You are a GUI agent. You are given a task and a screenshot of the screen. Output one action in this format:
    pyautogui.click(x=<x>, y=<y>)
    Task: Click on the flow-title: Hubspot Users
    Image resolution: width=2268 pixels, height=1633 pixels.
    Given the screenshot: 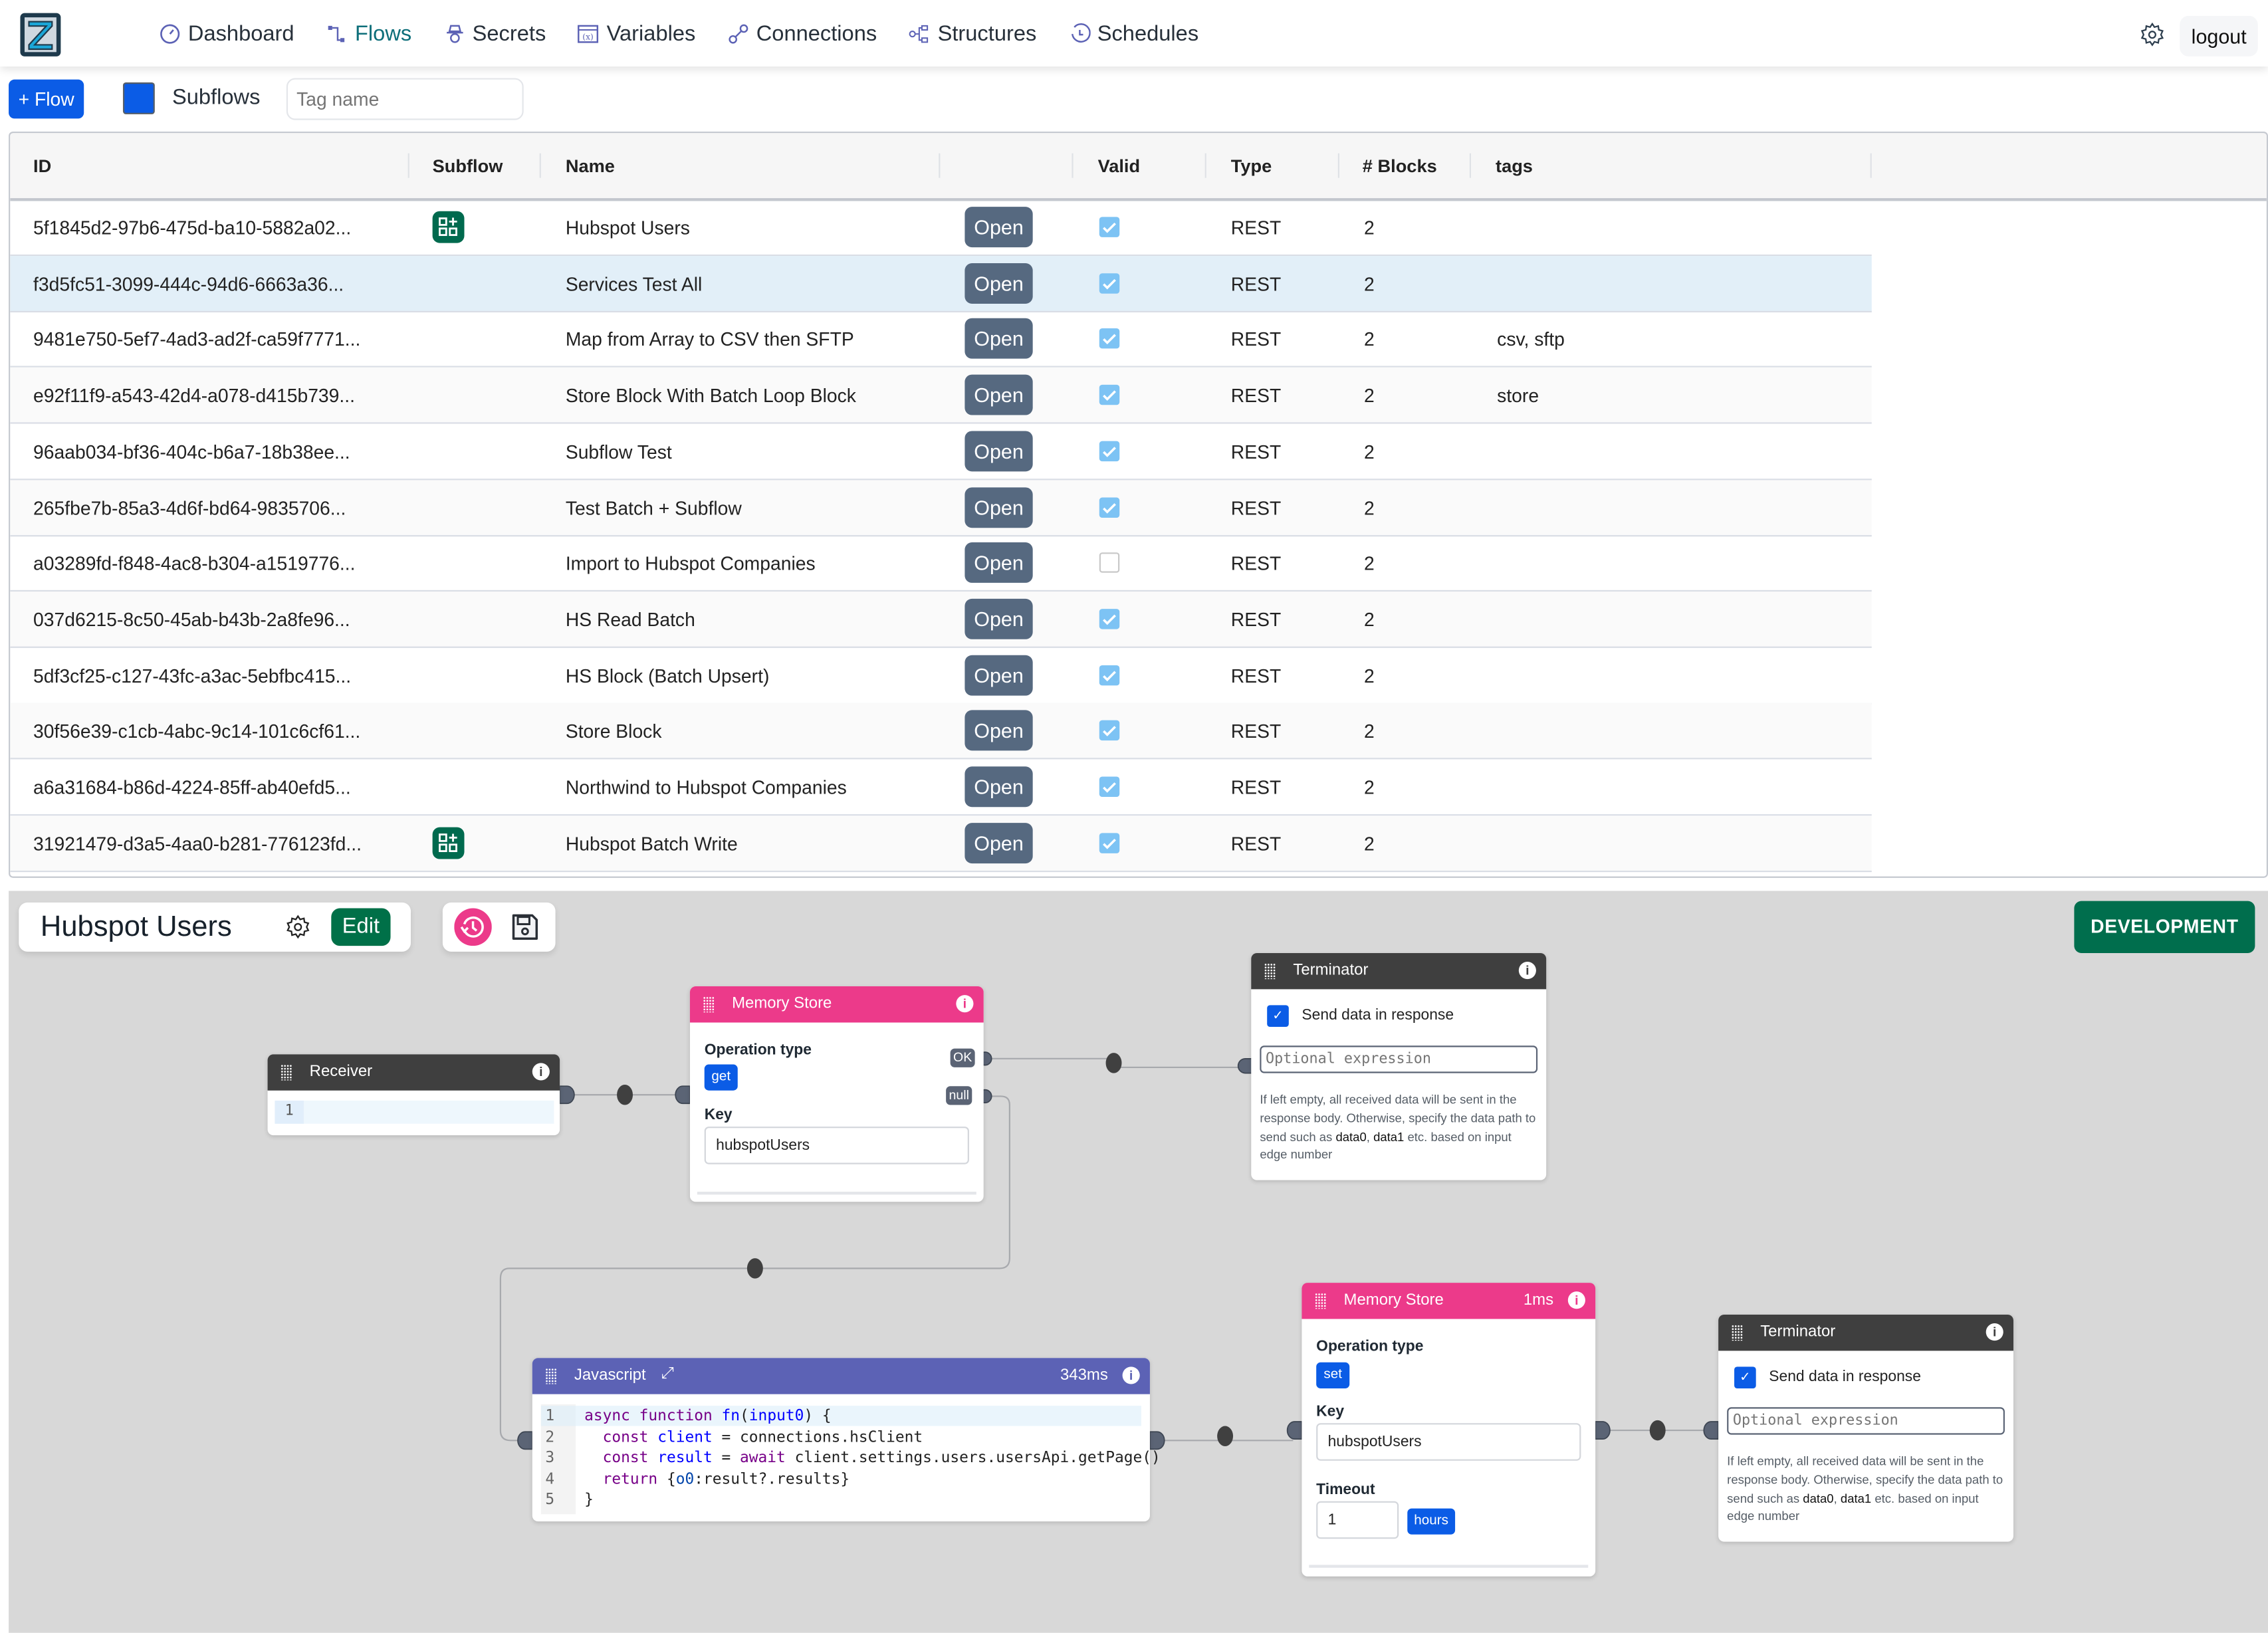 What is the action you would take?
    pyautogui.click(x=136, y=927)
    